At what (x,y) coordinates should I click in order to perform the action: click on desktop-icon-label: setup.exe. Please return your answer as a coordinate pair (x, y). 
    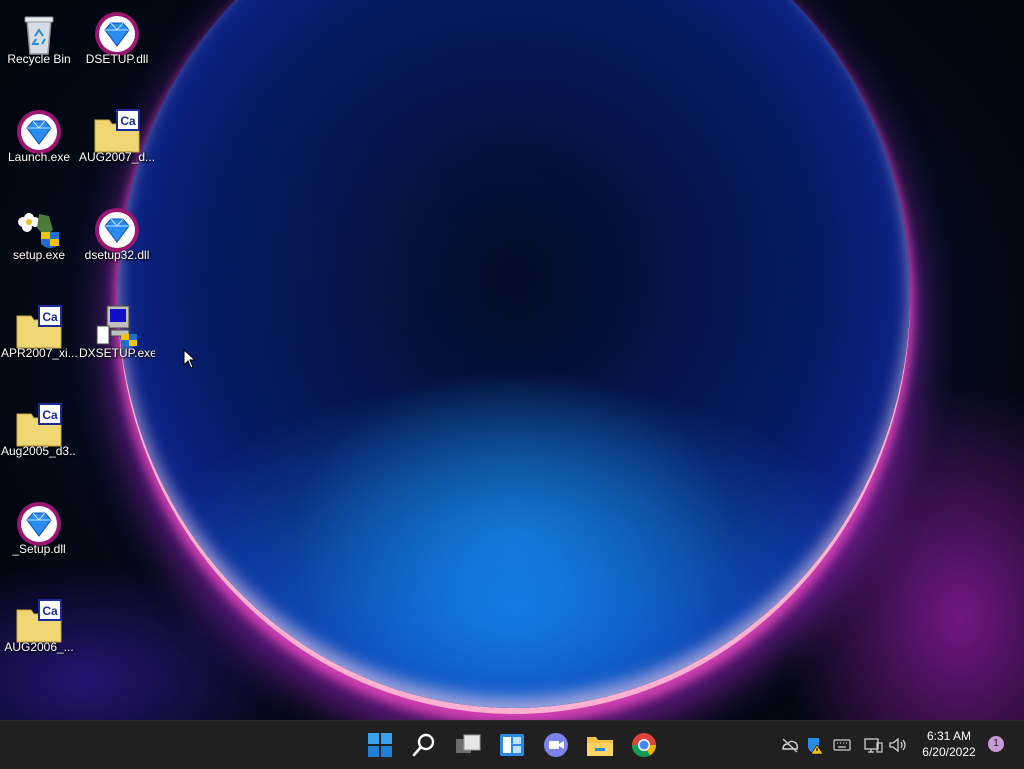
    Looking at the image, I should click on (39, 255).